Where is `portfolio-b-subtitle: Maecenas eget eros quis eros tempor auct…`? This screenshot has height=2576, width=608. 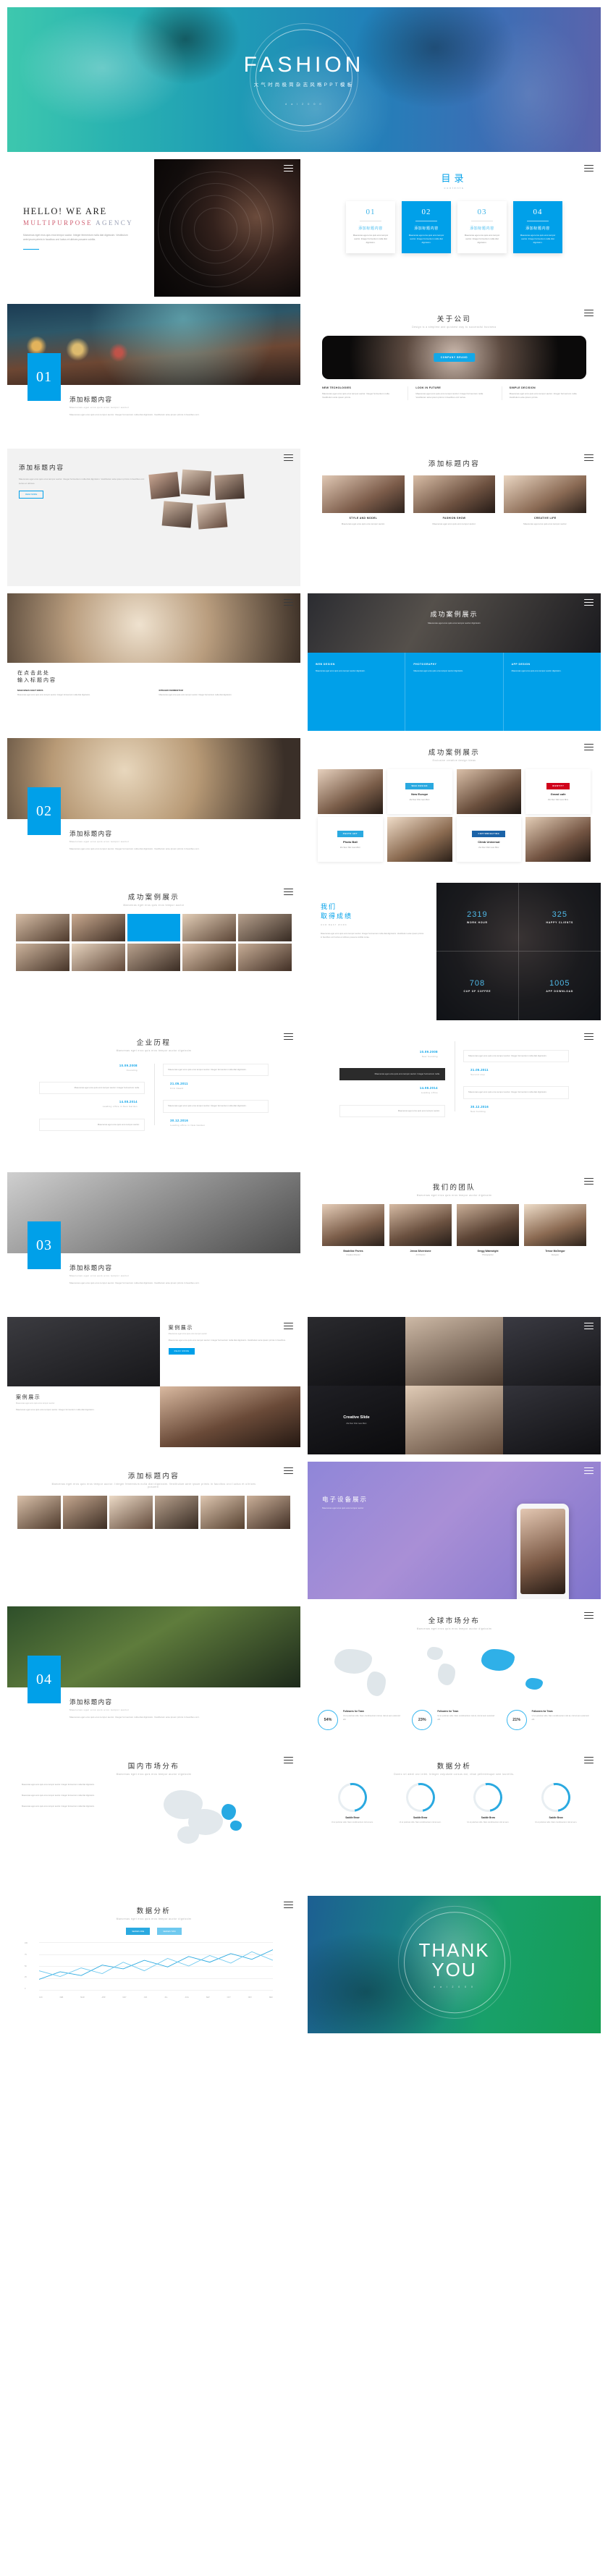
portfolio-b-subtitle: Maecenas eget eros quis eros tempor auct… is located at coordinates (154, 905).